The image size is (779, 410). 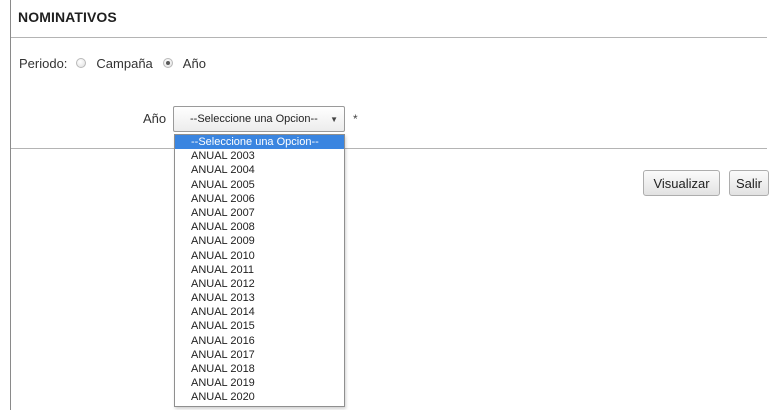 What do you see at coordinates (259, 170) in the screenshot?
I see `dropdown-option: ANUAL 2004` at bounding box center [259, 170].